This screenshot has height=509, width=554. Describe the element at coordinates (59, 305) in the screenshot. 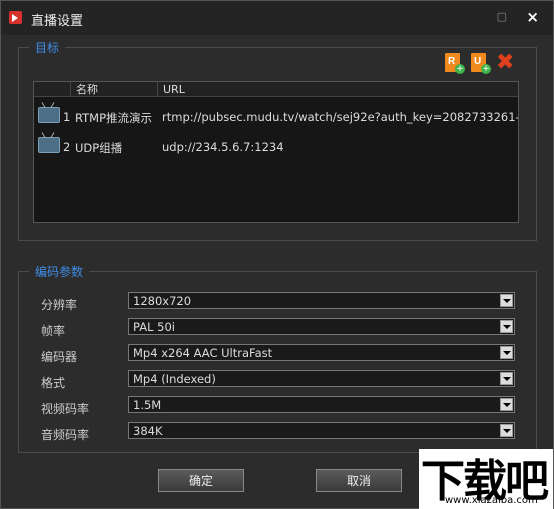

I see `resolution-label: 分辨率` at that location.